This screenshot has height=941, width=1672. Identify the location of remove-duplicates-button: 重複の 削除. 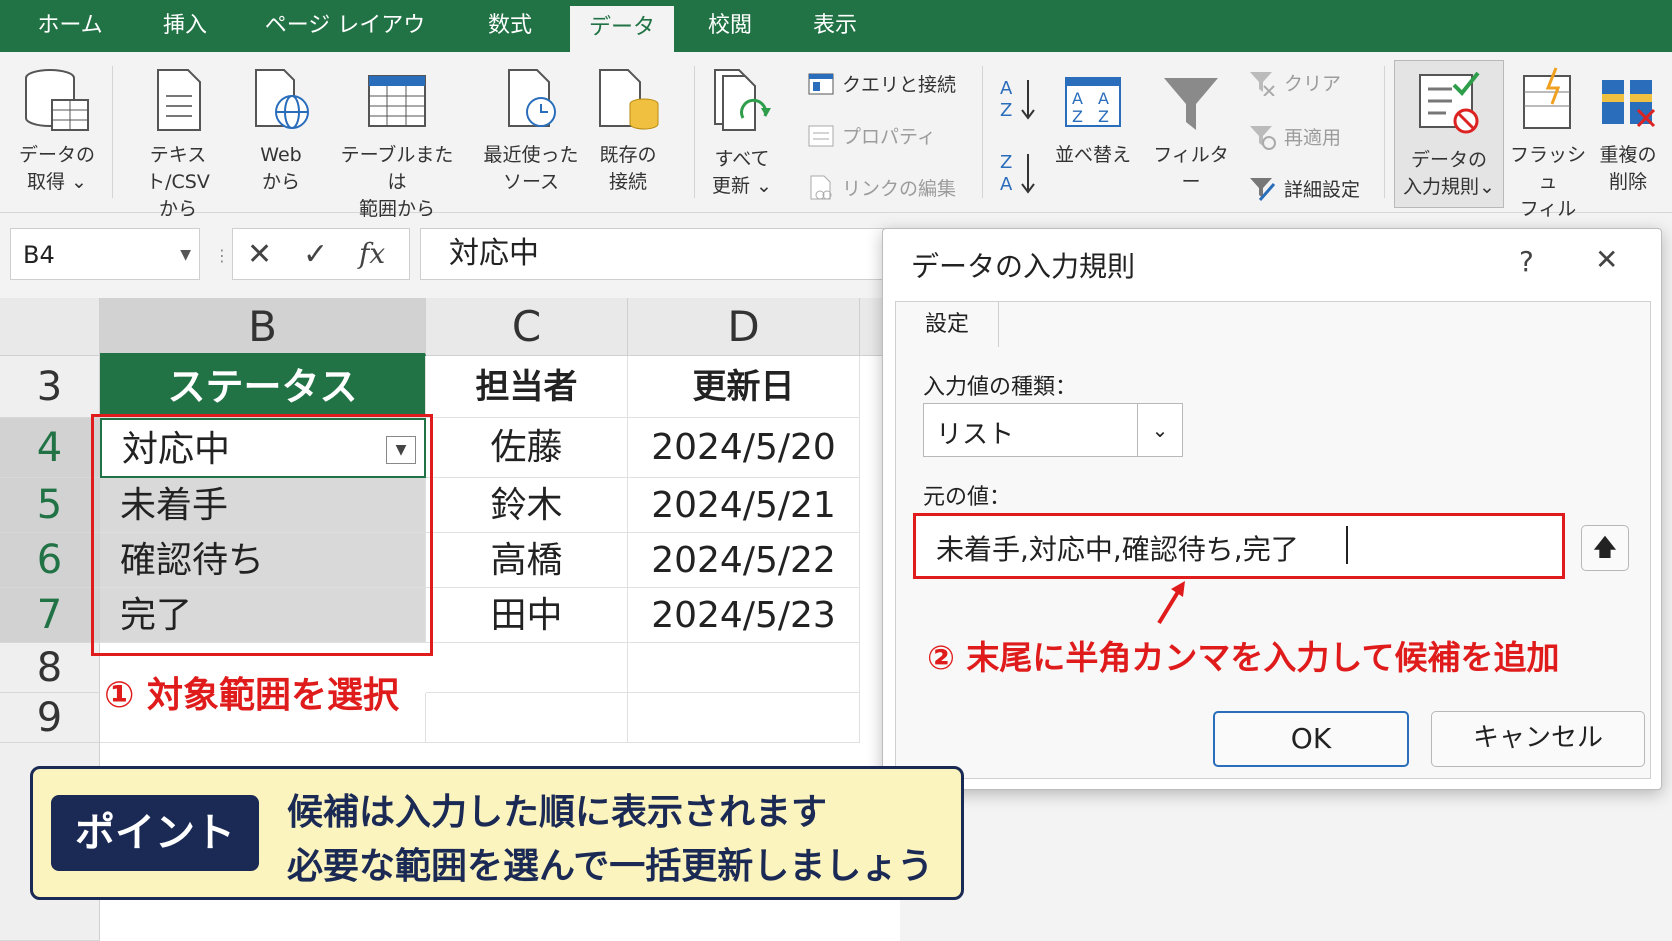
(1628, 131).